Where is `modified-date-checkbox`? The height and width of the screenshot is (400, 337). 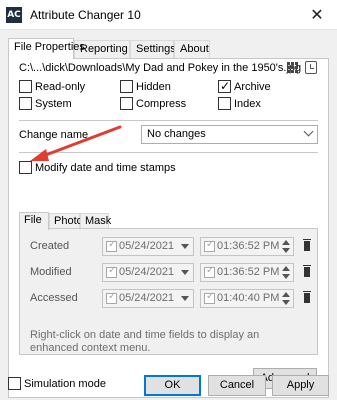
modified-date-checkbox is located at coordinates (111, 271).